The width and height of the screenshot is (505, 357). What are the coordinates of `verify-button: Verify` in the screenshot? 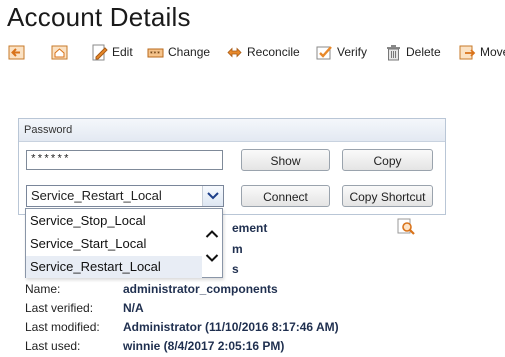 It's located at (341, 52).